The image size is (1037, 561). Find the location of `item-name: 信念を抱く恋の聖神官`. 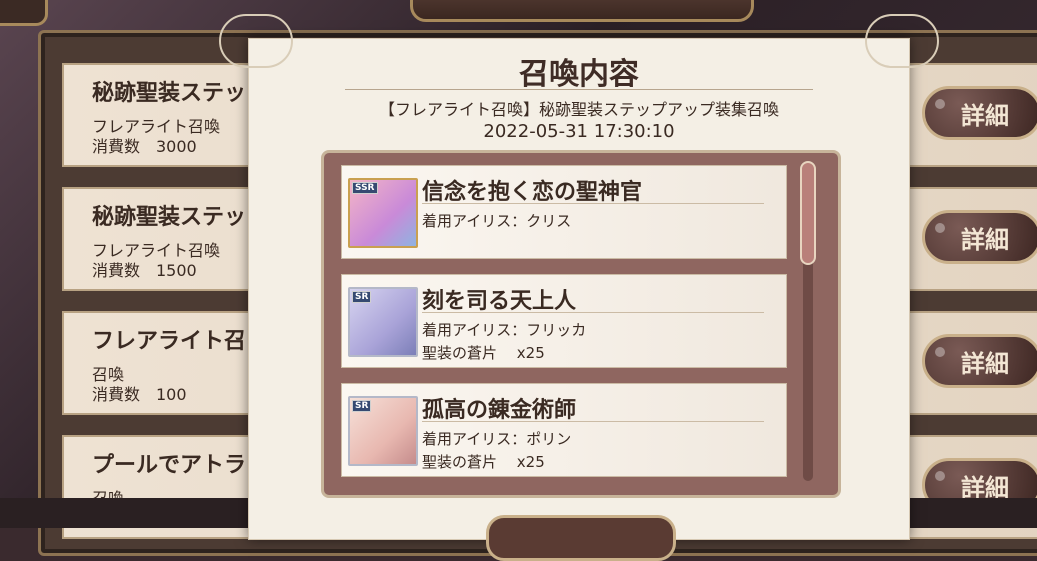

item-name: 信念を抱く恋の聖神官 is located at coordinates (532, 192).